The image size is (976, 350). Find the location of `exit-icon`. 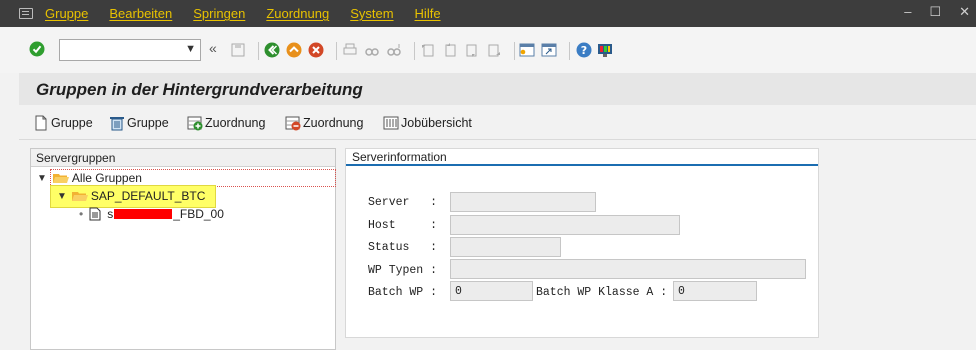

exit-icon is located at coordinates (294, 50).